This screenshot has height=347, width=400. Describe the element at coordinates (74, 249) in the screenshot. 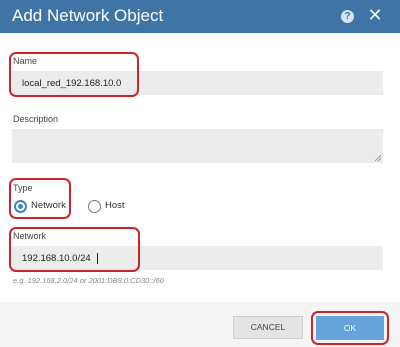

I see `network-highlight` at that location.